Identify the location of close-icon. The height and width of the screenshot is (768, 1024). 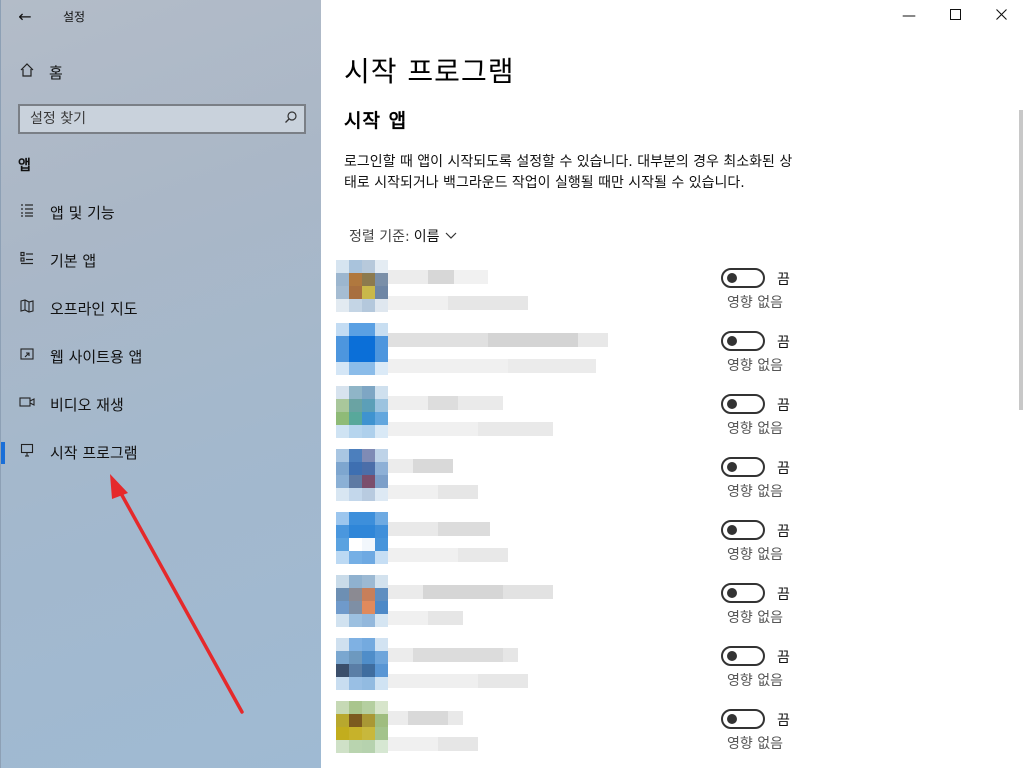
(1001, 16).